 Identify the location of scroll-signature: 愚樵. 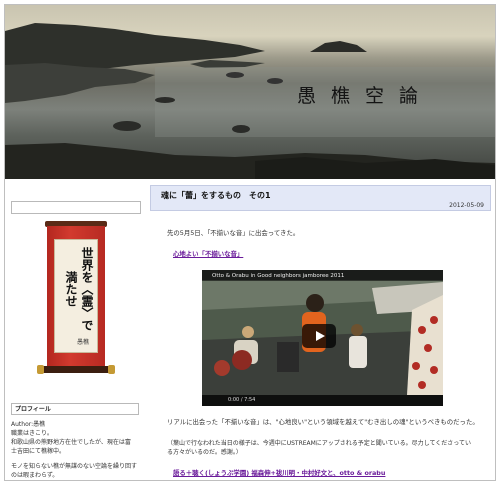
(83, 342).